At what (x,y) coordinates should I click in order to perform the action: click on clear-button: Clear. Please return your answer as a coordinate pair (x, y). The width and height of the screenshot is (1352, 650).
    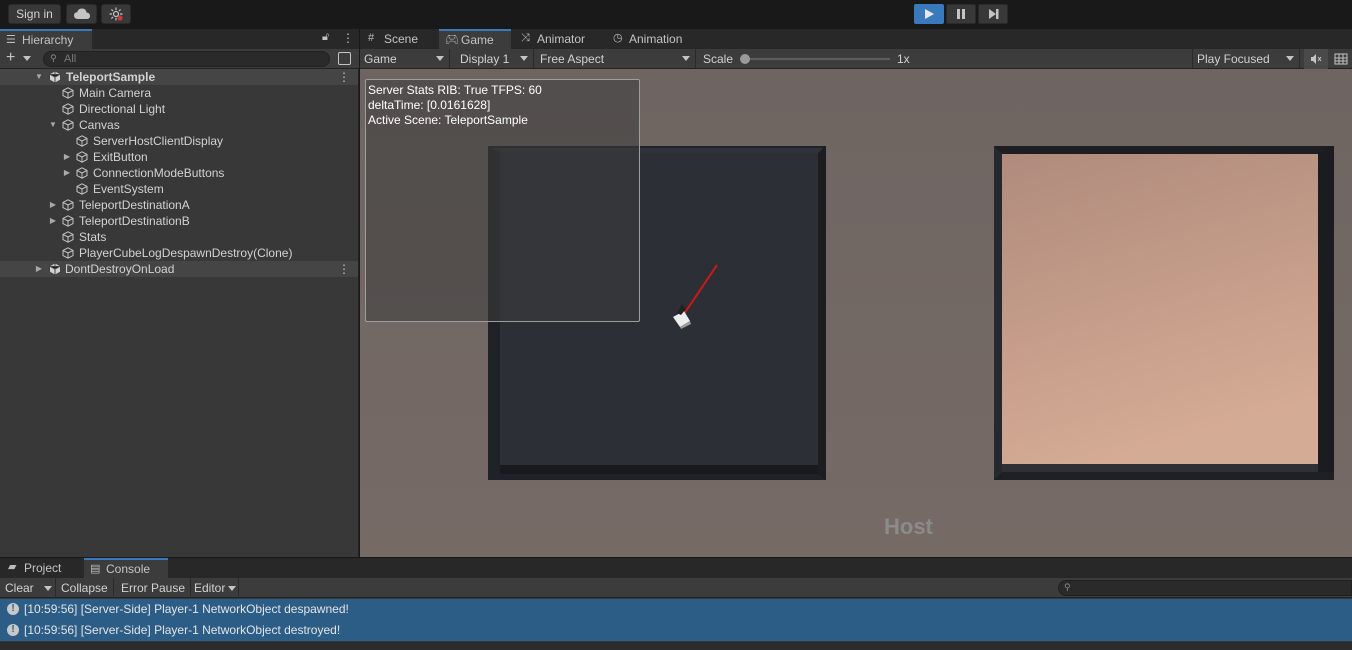
    Looking at the image, I should click on (28, 588).